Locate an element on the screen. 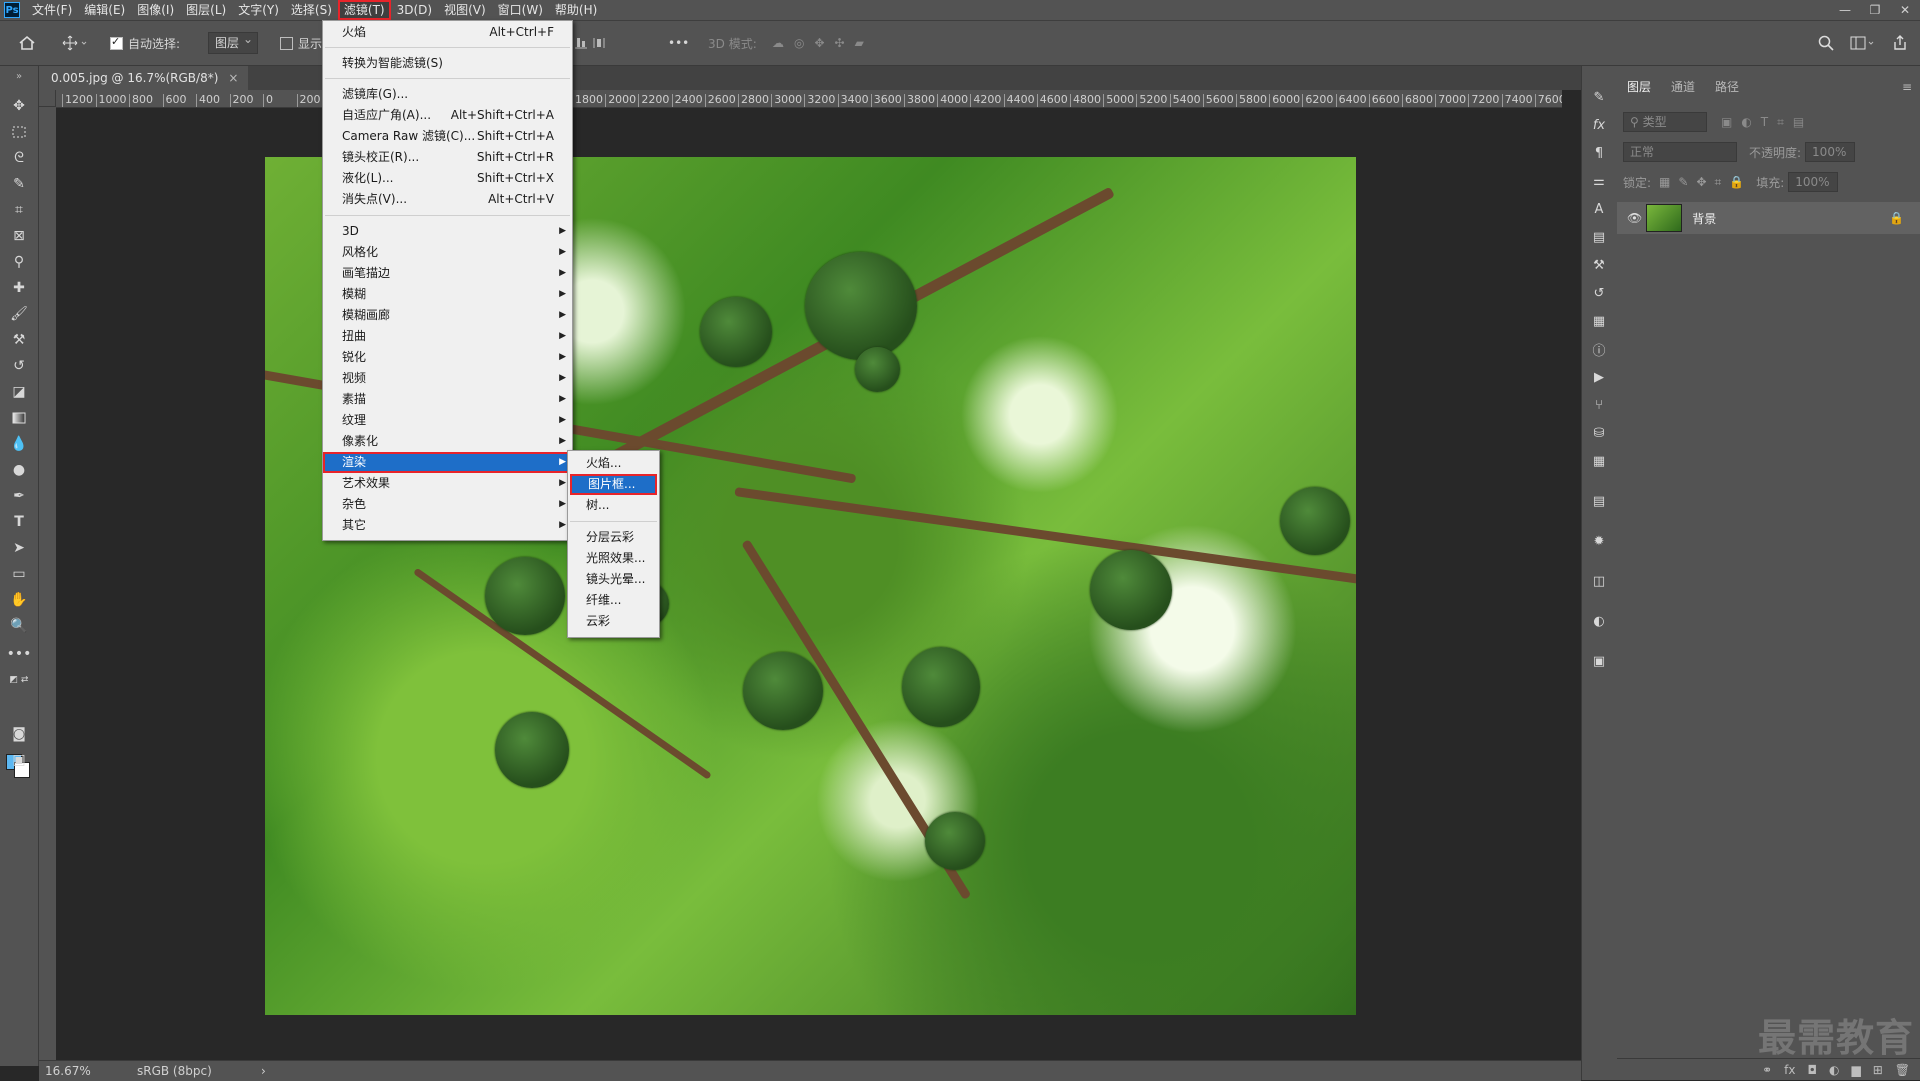 This screenshot has width=1920, height=1081. healing-brush-tool-icon: ✚ is located at coordinates (19, 288).